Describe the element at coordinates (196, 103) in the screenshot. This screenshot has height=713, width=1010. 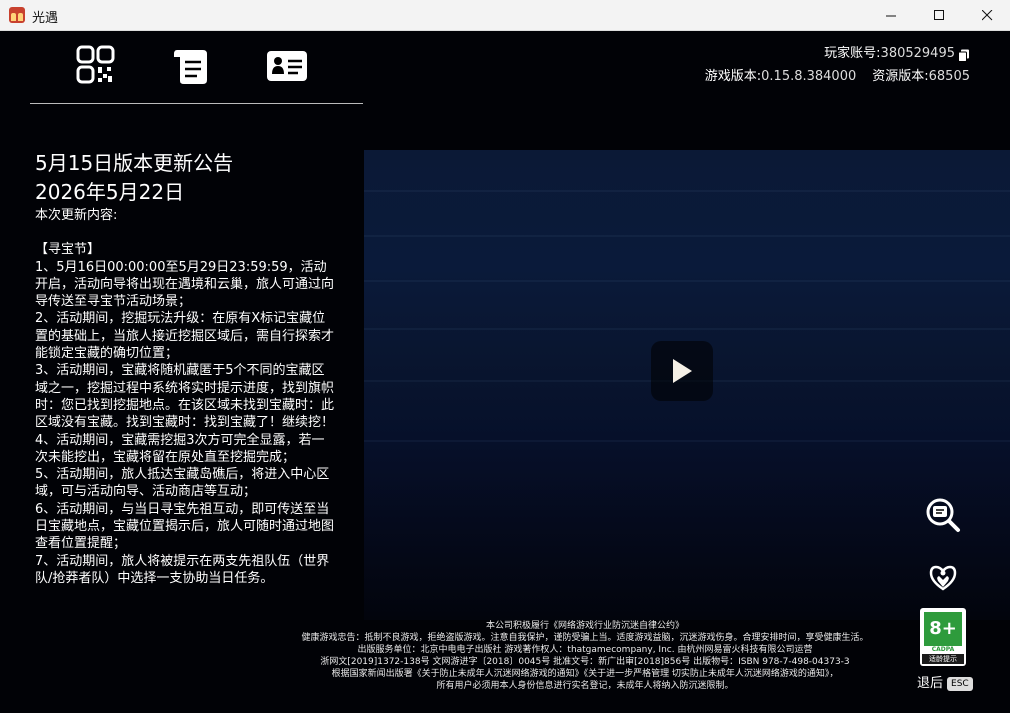
I see `nav-divider` at that location.